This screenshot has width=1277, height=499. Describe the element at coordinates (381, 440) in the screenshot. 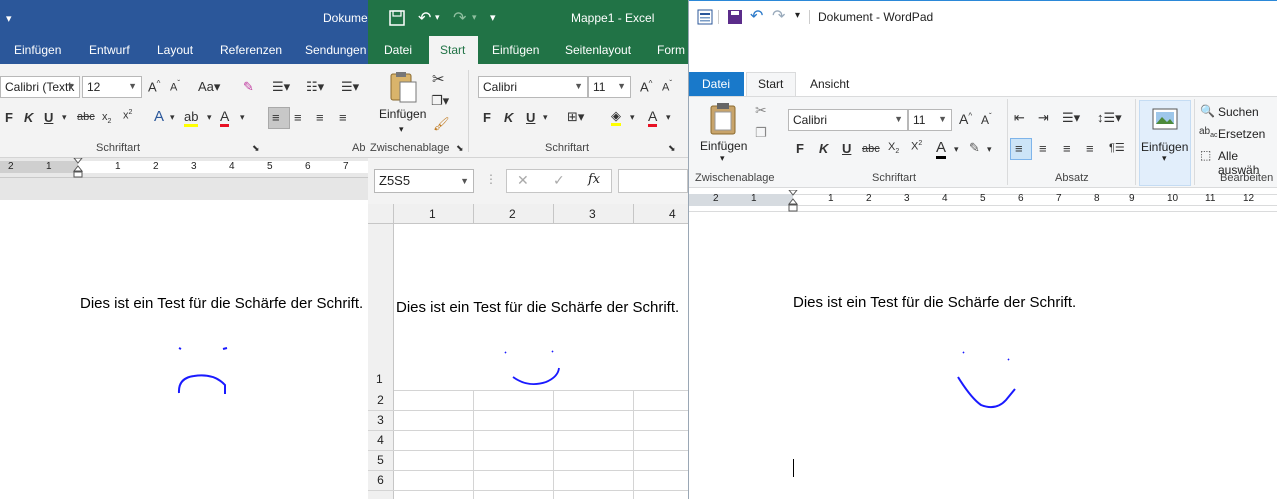

I see `row-header: 4` at that location.